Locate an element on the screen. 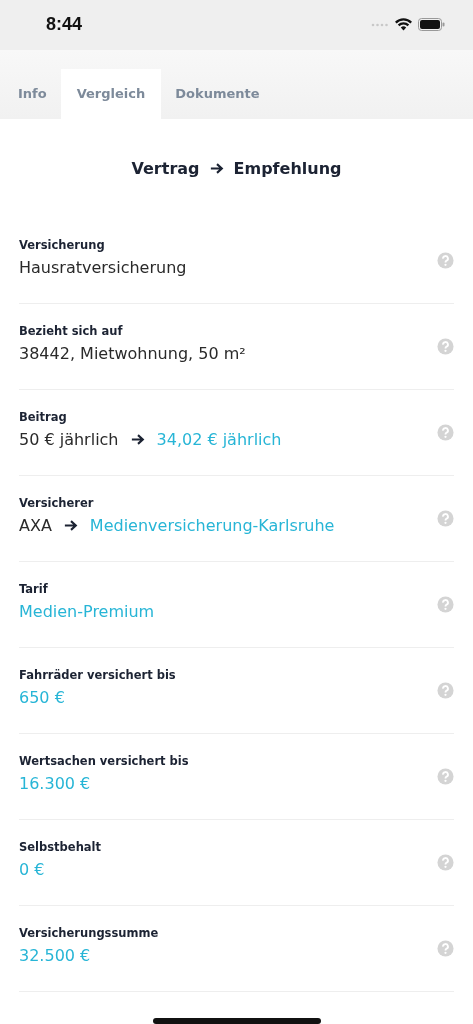 The image size is (473, 1024). field-label: Beitrag is located at coordinates (43, 417).